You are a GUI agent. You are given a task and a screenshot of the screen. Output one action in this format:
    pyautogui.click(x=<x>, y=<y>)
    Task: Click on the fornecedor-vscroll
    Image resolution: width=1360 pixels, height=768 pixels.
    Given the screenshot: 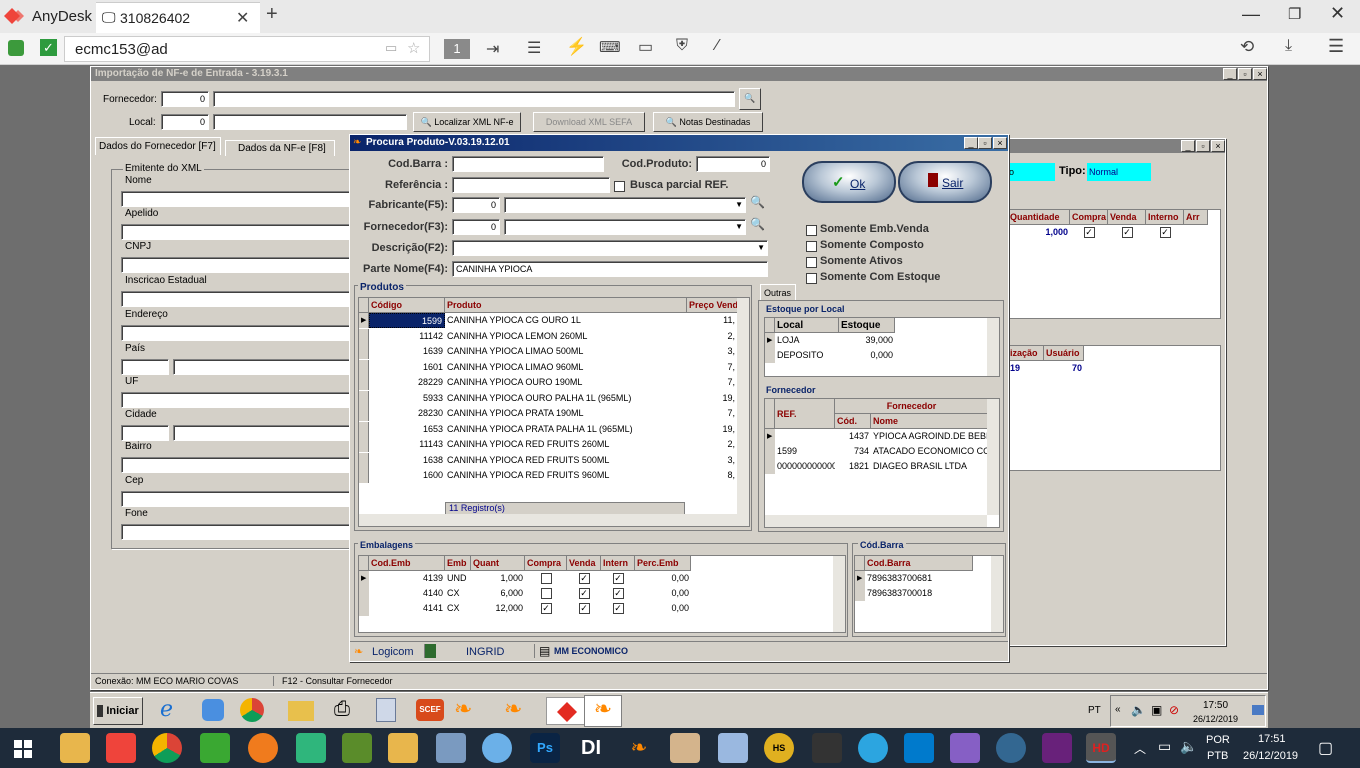 What is the action you would take?
    pyautogui.click(x=993, y=457)
    